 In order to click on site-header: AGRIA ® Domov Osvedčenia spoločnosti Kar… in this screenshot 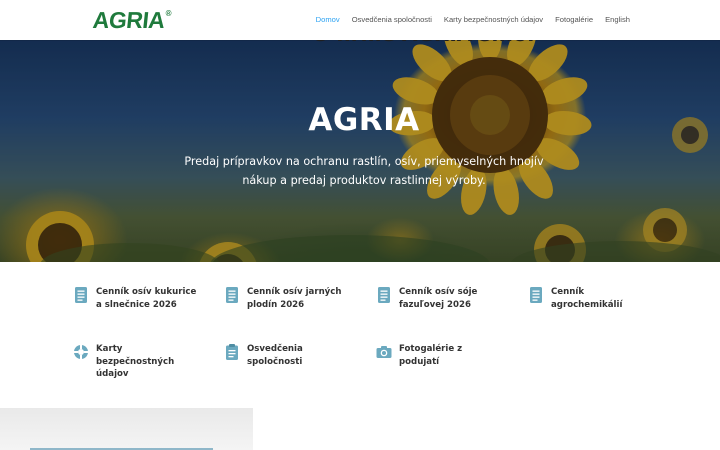, I will do `click(360, 20)`.